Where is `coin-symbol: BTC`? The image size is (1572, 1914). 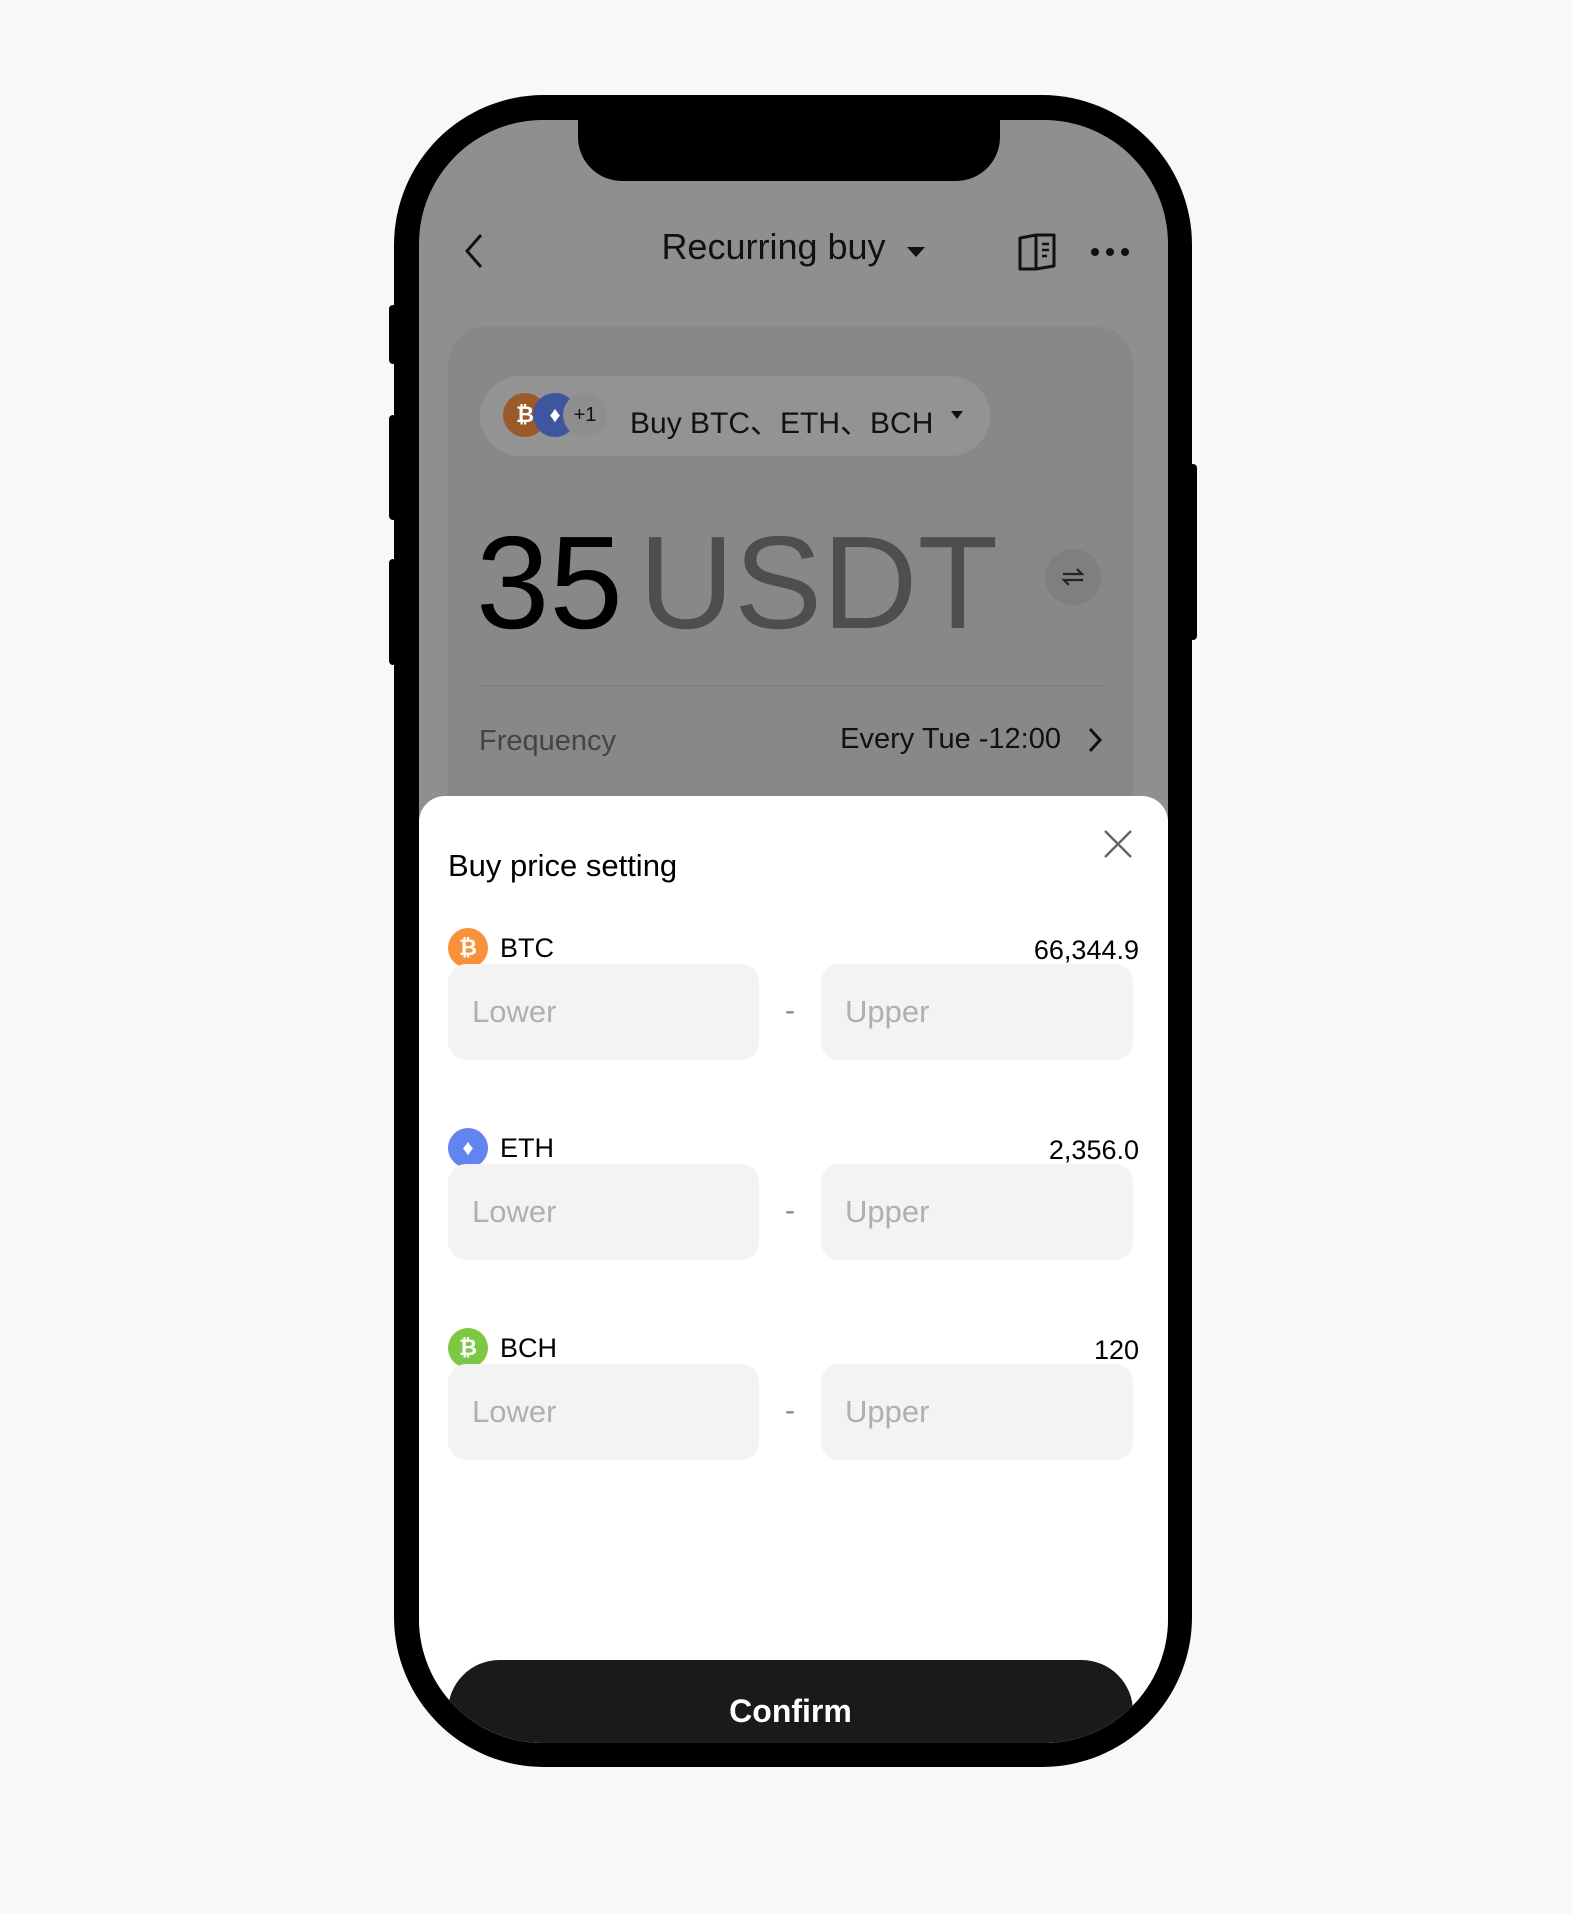
coin-symbol: BTC is located at coordinates (527, 947).